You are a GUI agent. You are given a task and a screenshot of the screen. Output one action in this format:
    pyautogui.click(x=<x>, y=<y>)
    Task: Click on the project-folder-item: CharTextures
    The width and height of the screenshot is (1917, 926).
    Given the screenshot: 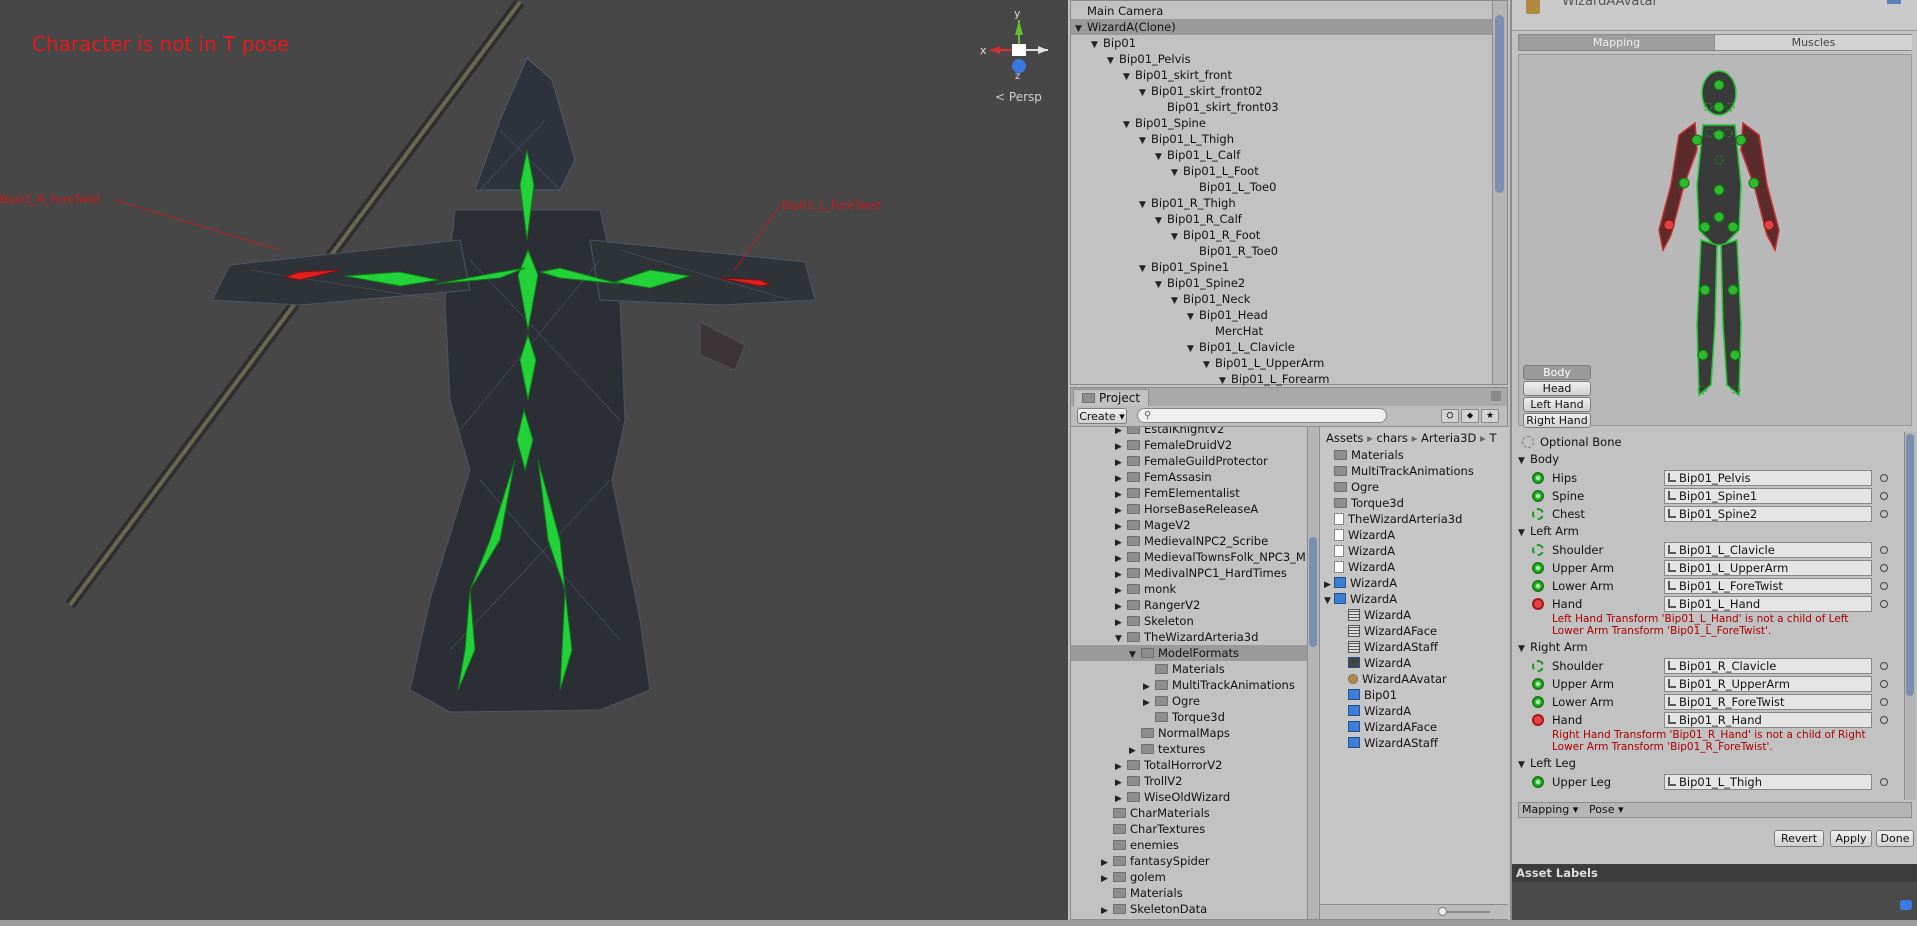 What is the action you would take?
    pyautogui.click(x=1189, y=829)
    